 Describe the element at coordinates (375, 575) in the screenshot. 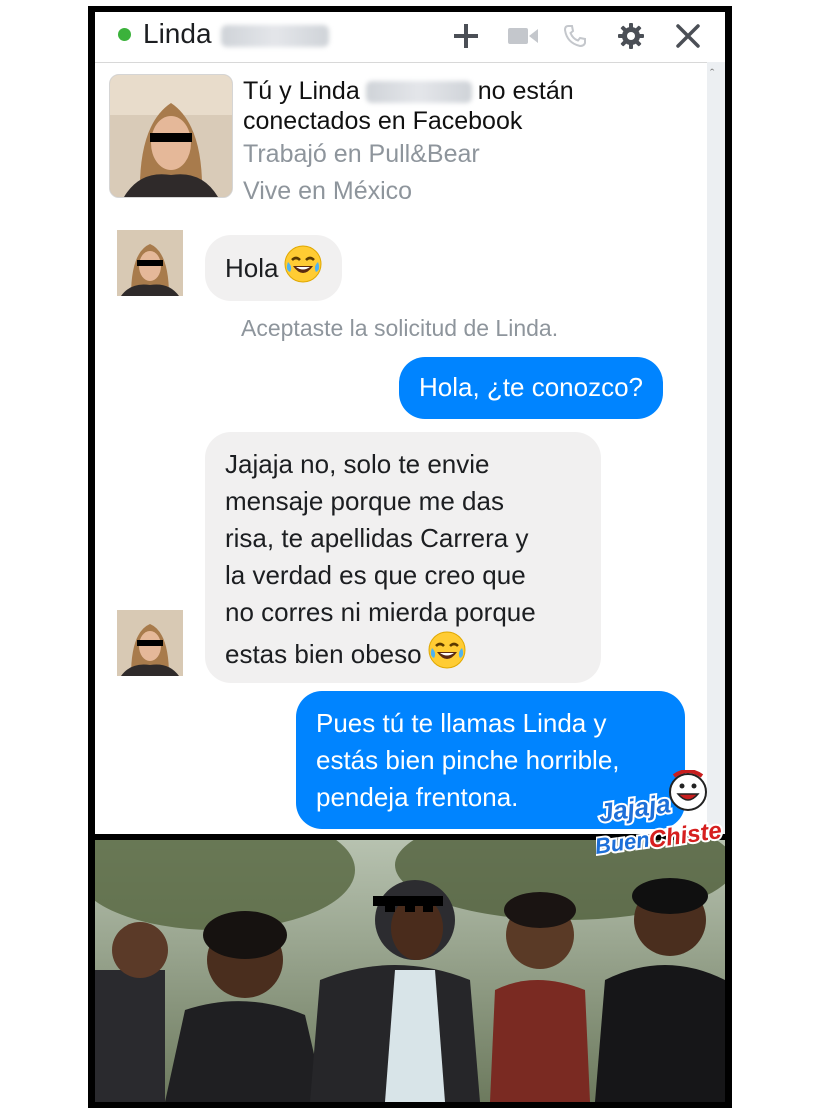

I see `message-line: la verdad es que creo que` at that location.